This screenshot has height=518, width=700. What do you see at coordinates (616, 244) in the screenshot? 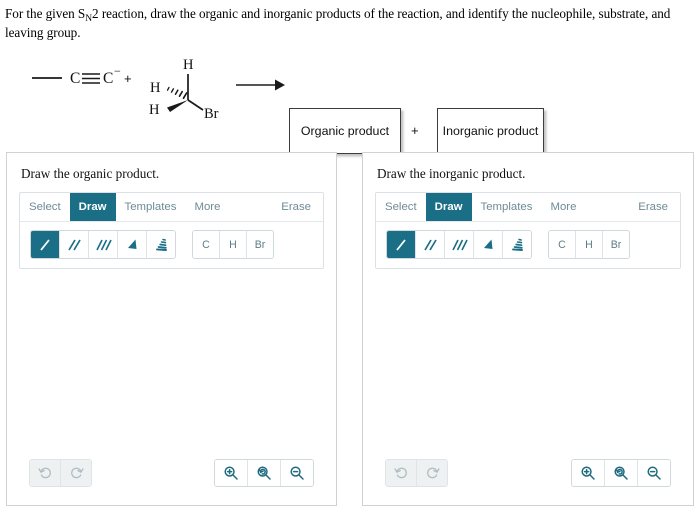
I see `atom-tool-br-inorganic: Br` at bounding box center [616, 244].